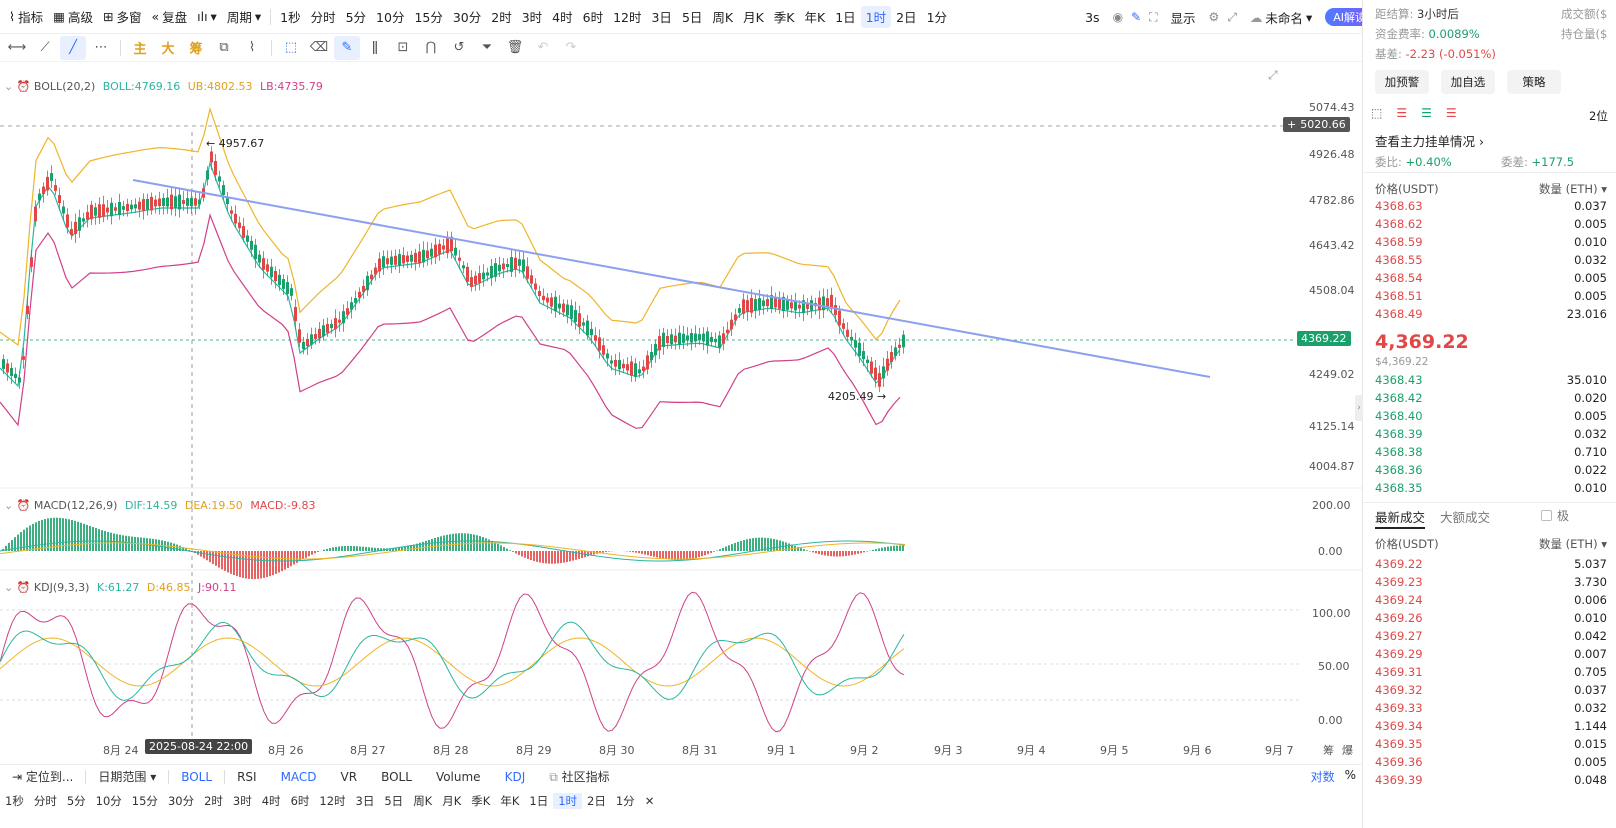 This screenshot has width=1616, height=828. Describe the element at coordinates (181, 801) in the screenshot. I see `quick-period-option: 30分` at that location.